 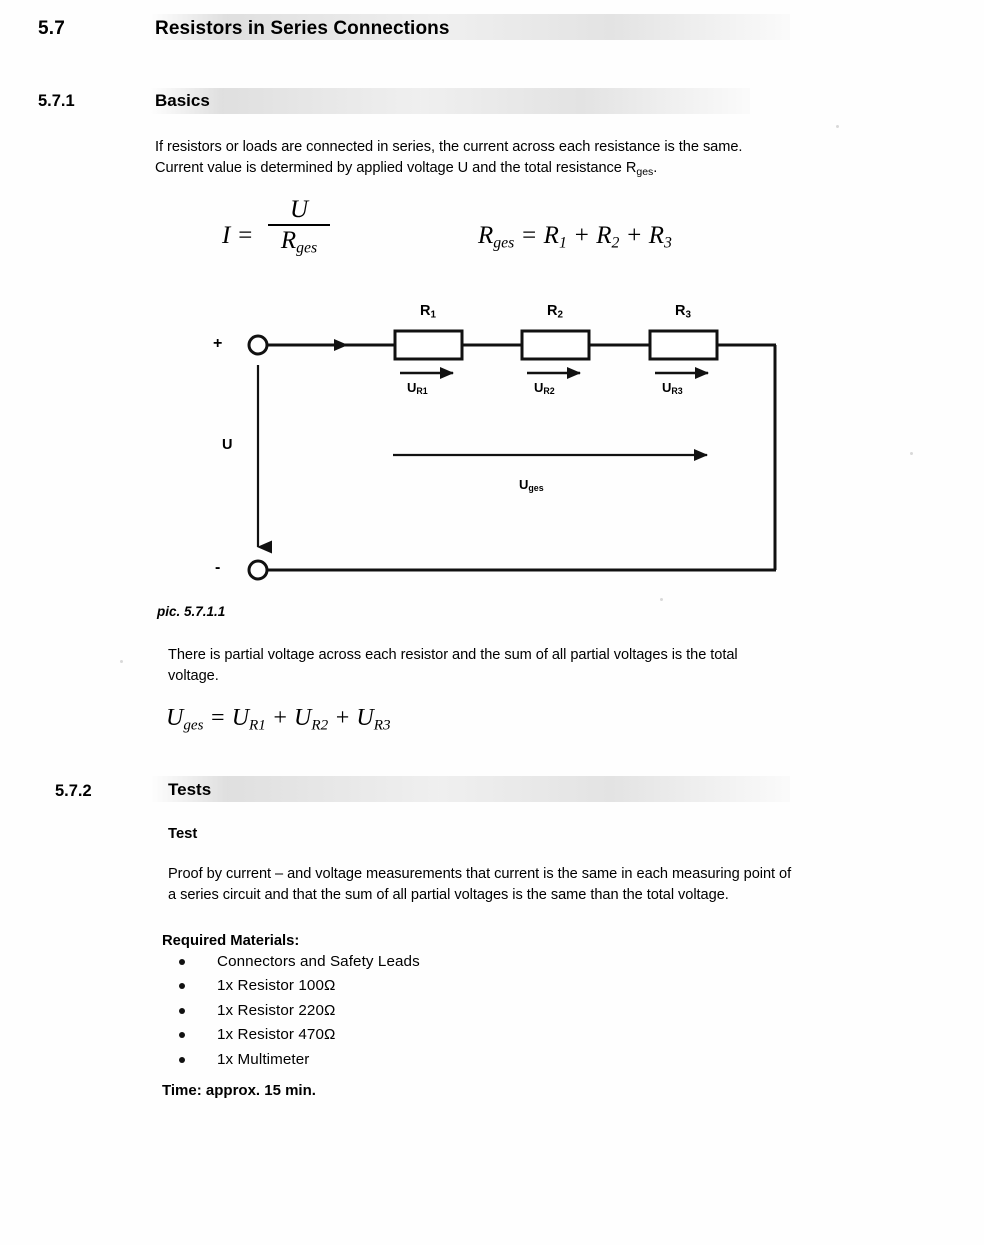 What do you see at coordinates (655, 168) in the screenshot?
I see `intro-line-2-period: .` at bounding box center [655, 168].